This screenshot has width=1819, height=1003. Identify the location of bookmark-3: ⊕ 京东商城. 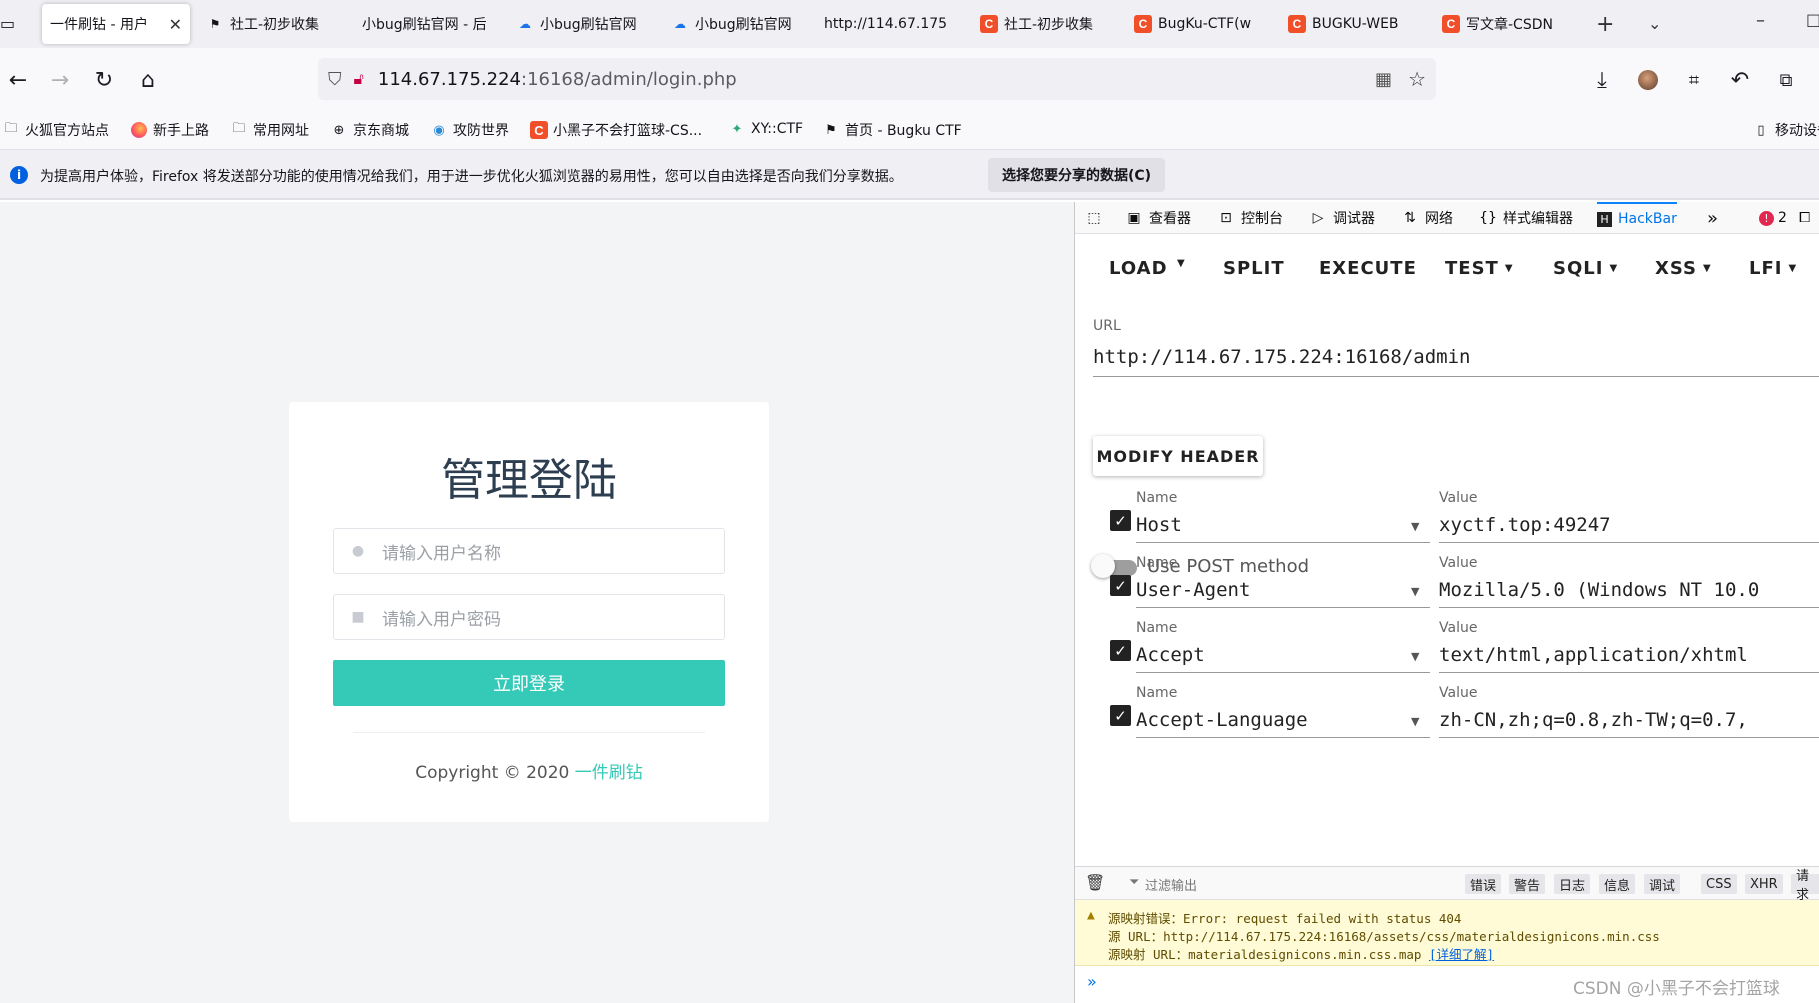
(369, 130).